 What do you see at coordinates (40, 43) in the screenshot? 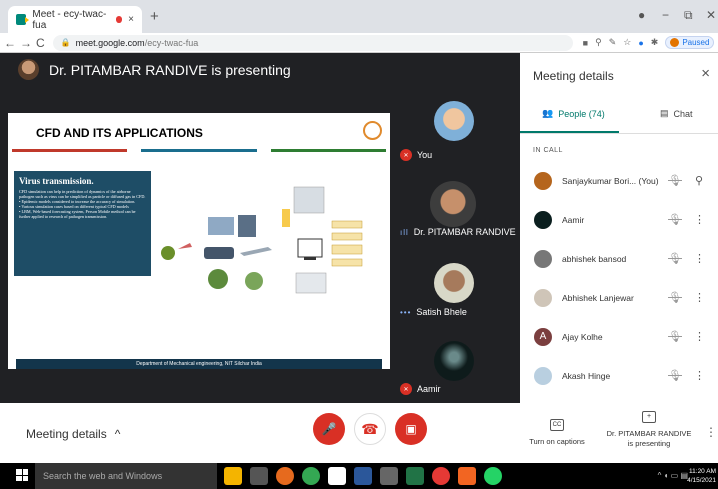
I see `reload-button: C` at bounding box center [40, 43].